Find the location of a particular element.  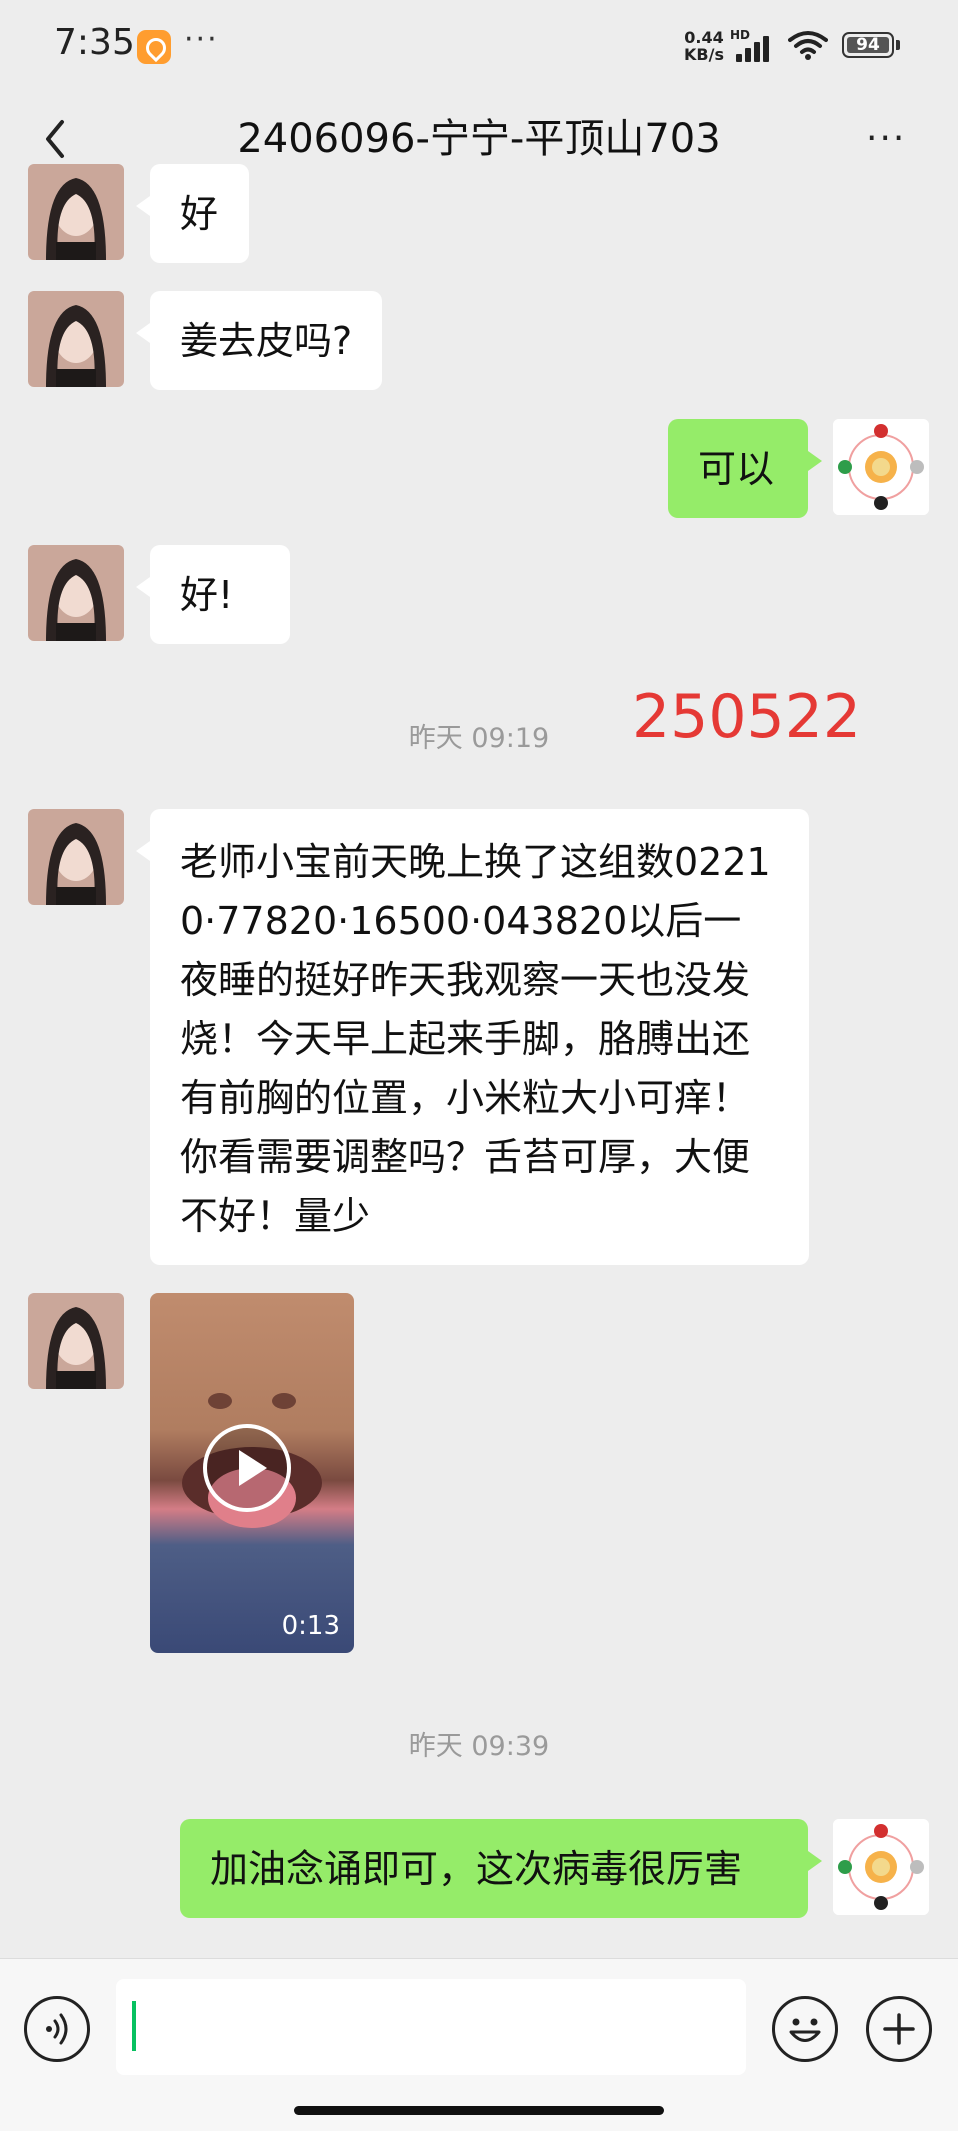

signal-icon is located at coordinates (756, 47).